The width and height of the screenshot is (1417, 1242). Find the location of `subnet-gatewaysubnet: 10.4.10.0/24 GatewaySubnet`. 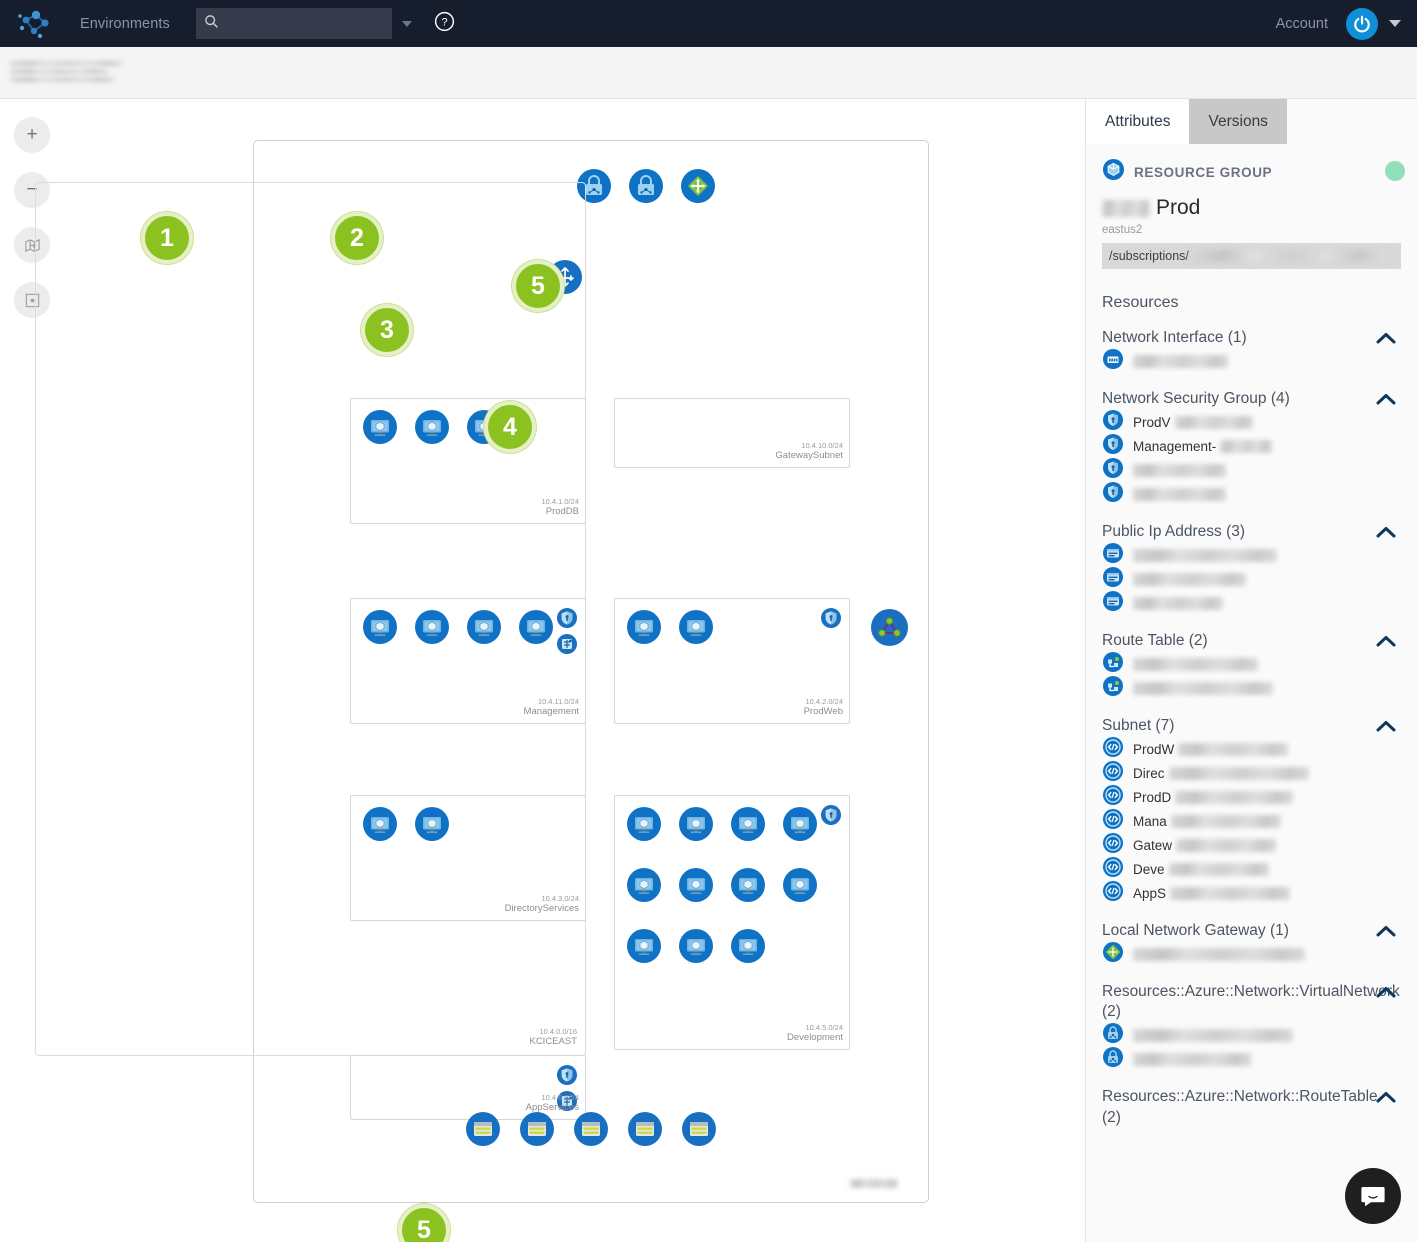

subnet-gatewaysubnet: 10.4.10.0/24 GatewaySubnet is located at coordinates (732, 433).